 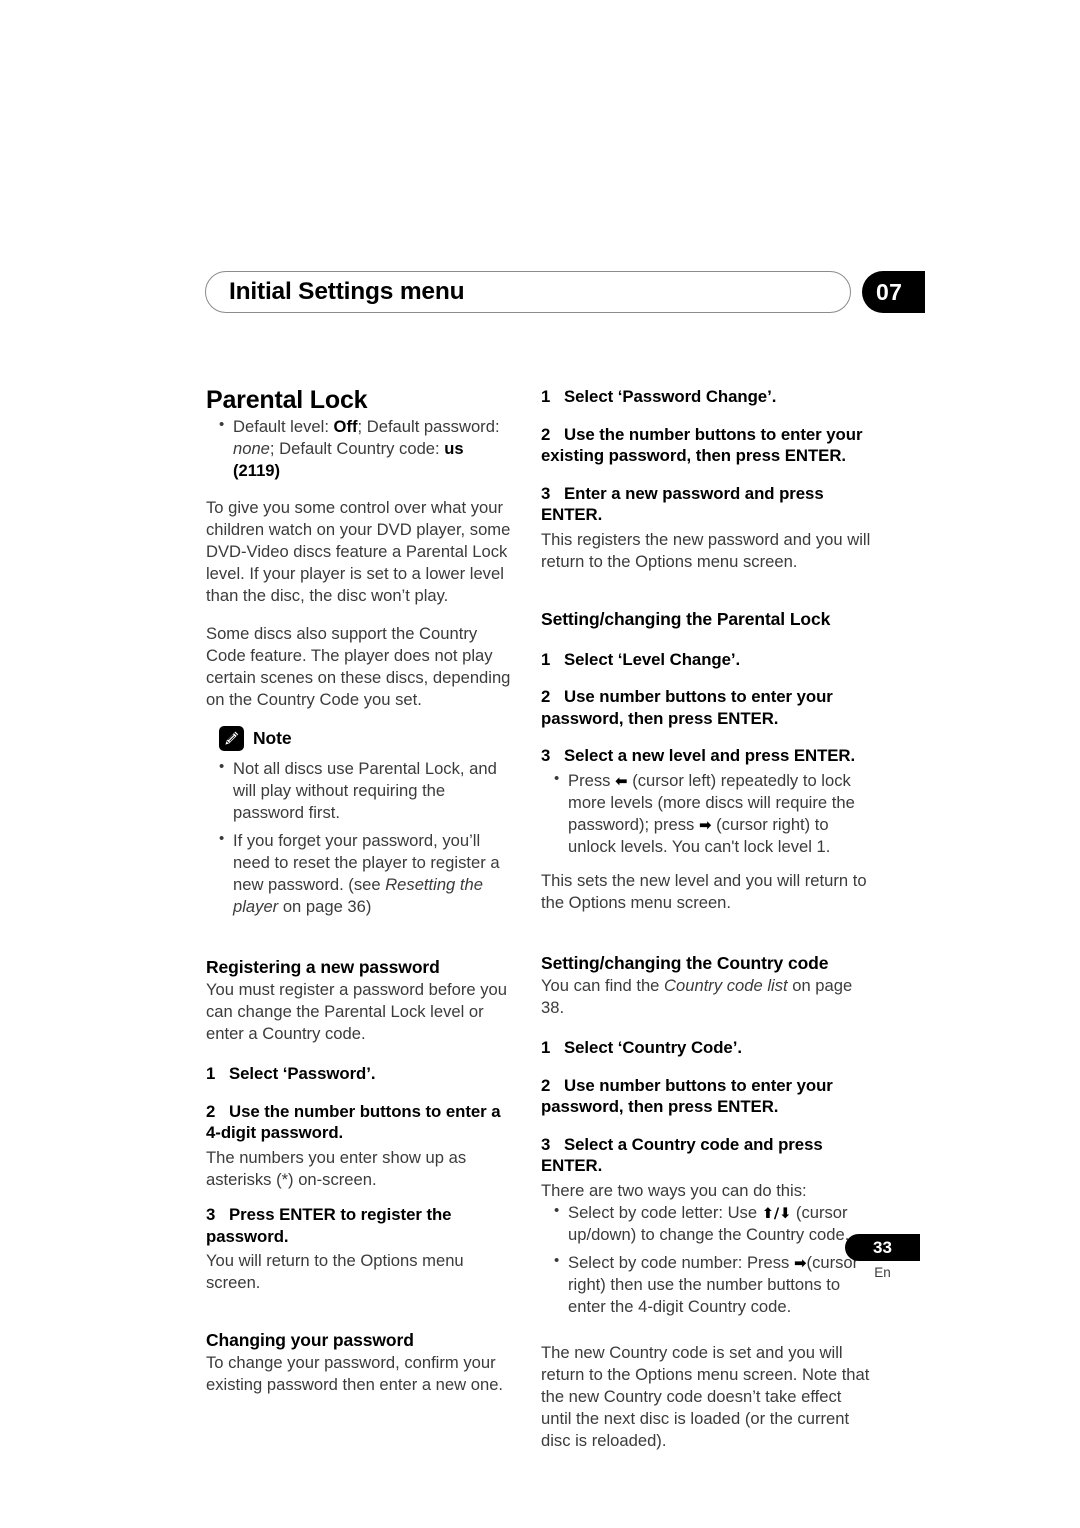 I want to click on default-level-value: Off, so click(x=345, y=426).